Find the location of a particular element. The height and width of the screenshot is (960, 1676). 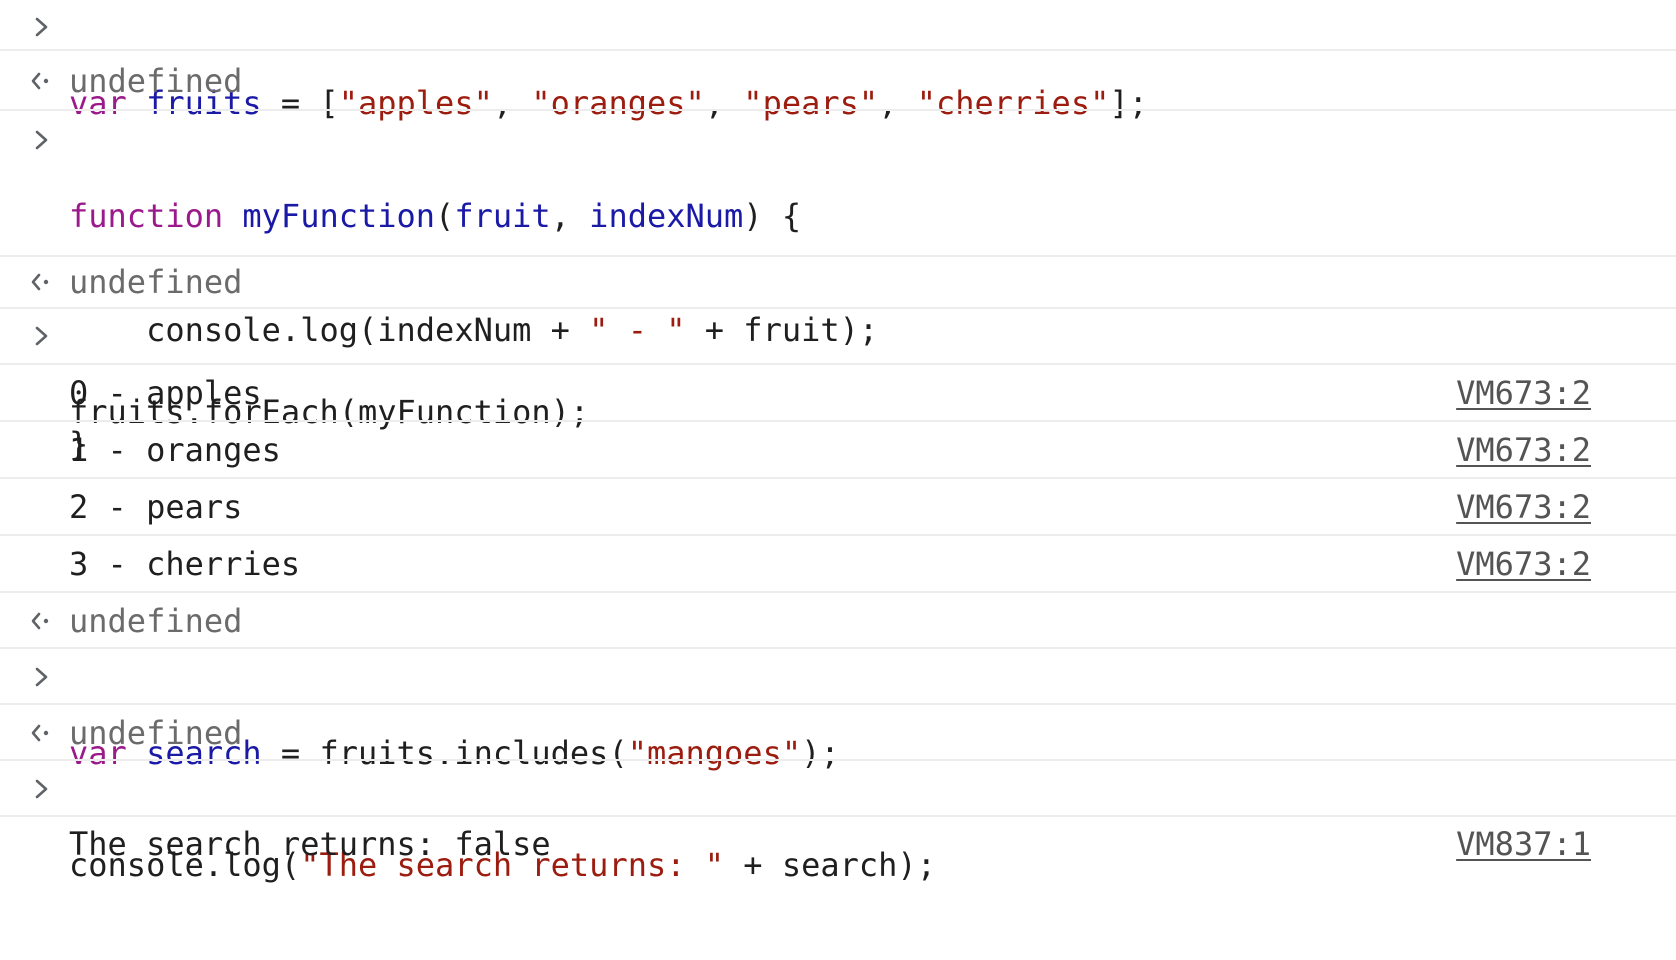

code-token: ) { is located at coordinates (772, 216).